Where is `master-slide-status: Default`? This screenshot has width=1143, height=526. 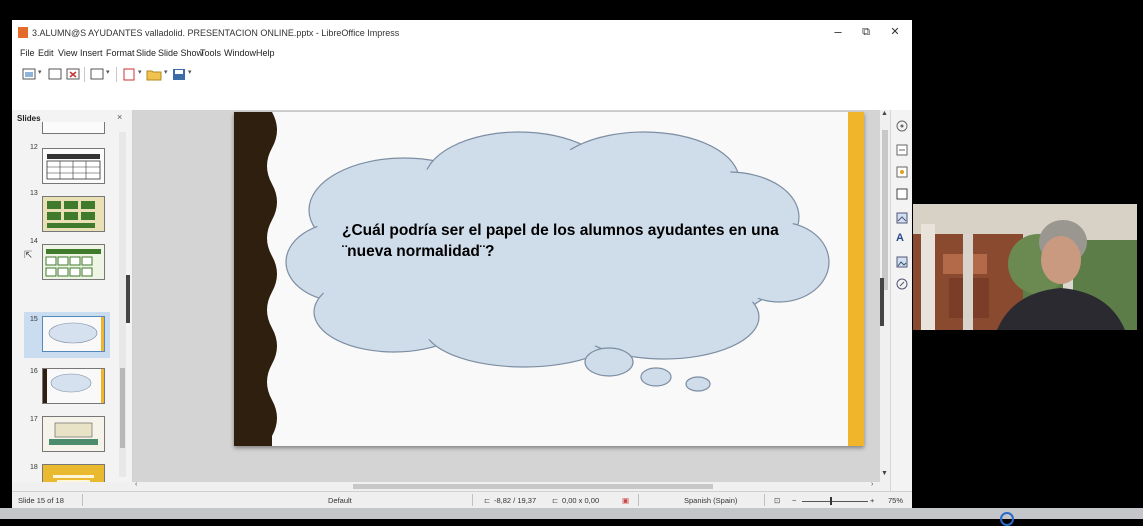
master-slide-status: Default is located at coordinates (340, 500).